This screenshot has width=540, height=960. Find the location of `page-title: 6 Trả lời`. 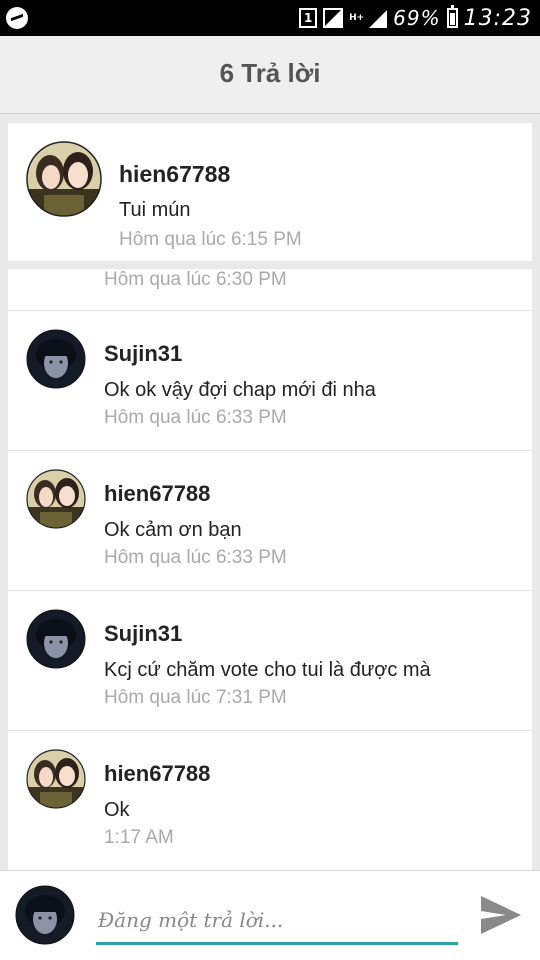

page-title: 6 Trả lời is located at coordinates (270, 73).